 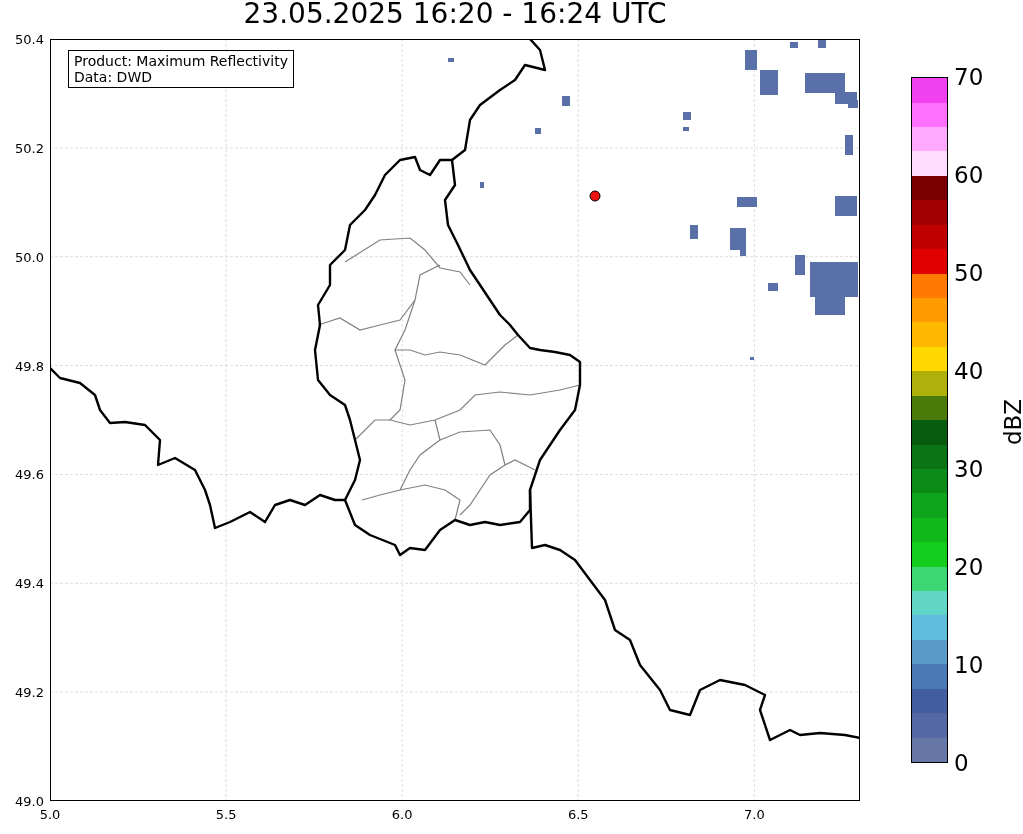 What do you see at coordinates (402, 814) in the screenshot?
I see `x-tick-label: 6.0` at bounding box center [402, 814].